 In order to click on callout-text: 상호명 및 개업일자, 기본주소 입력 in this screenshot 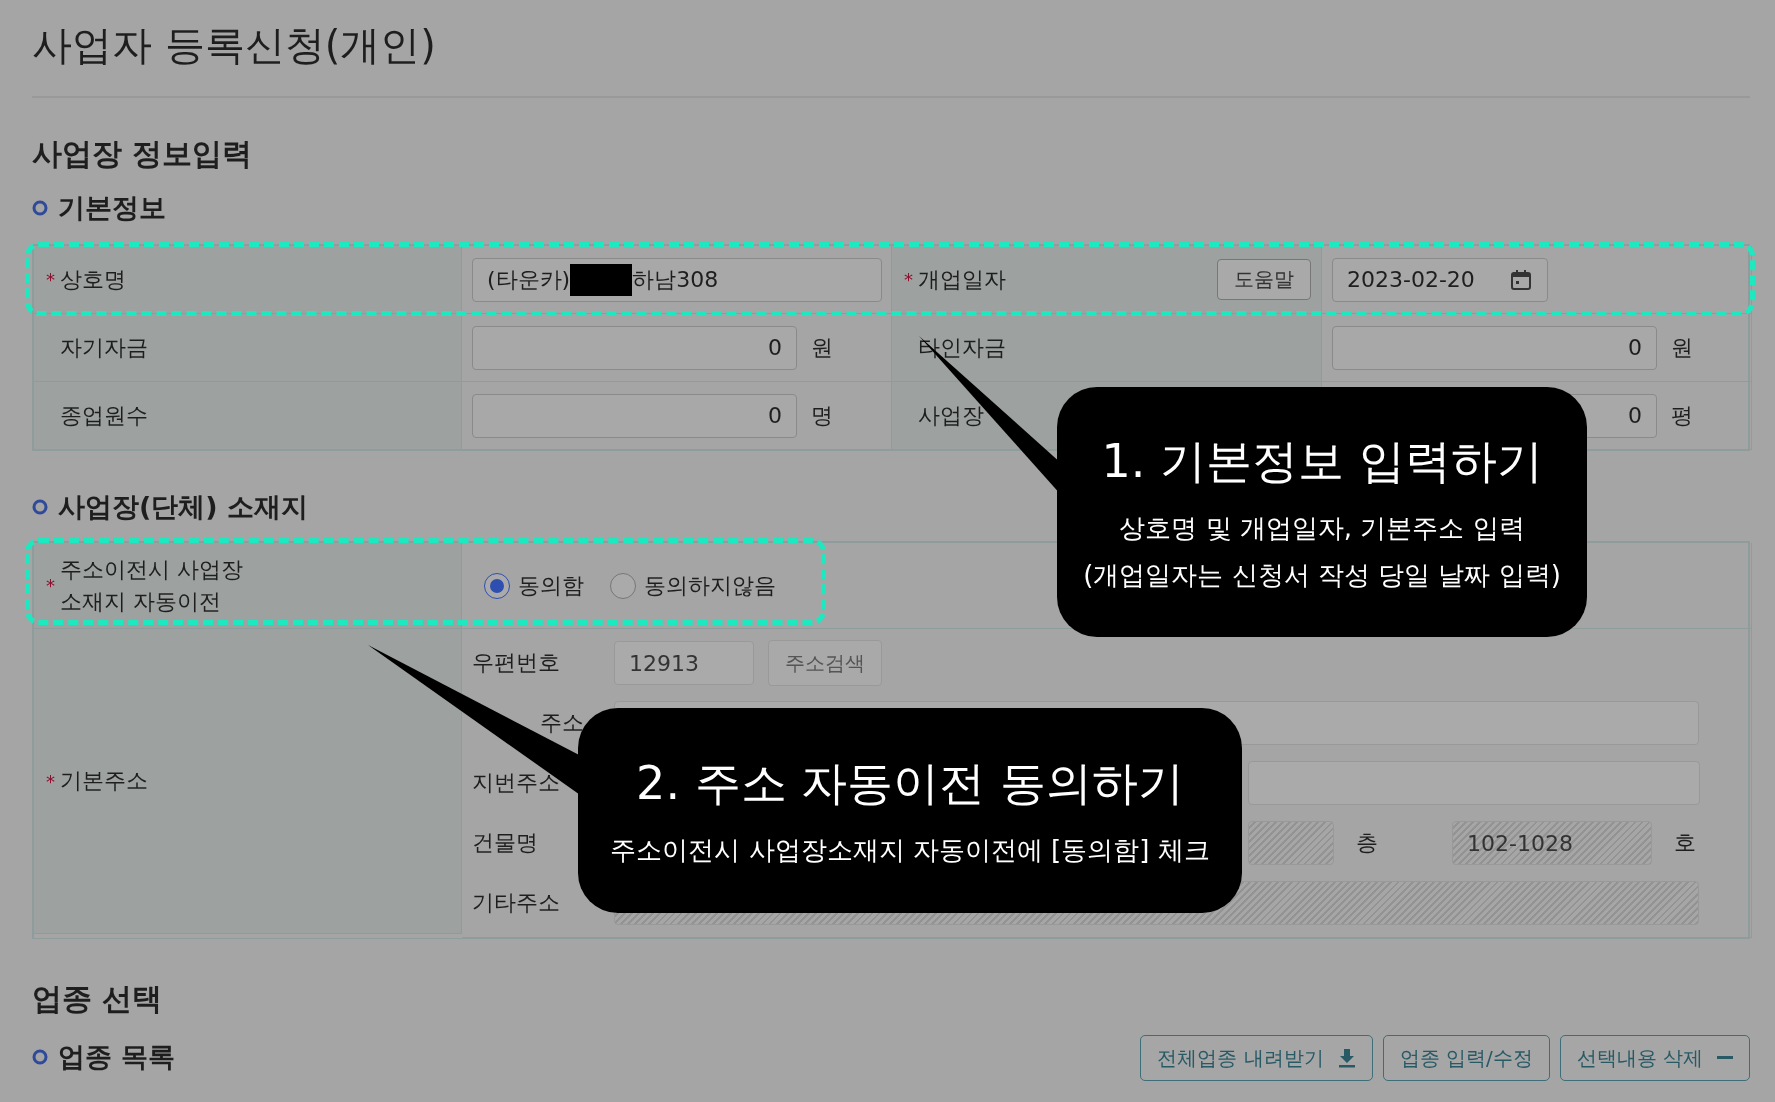, I will do `click(1322, 528)`.